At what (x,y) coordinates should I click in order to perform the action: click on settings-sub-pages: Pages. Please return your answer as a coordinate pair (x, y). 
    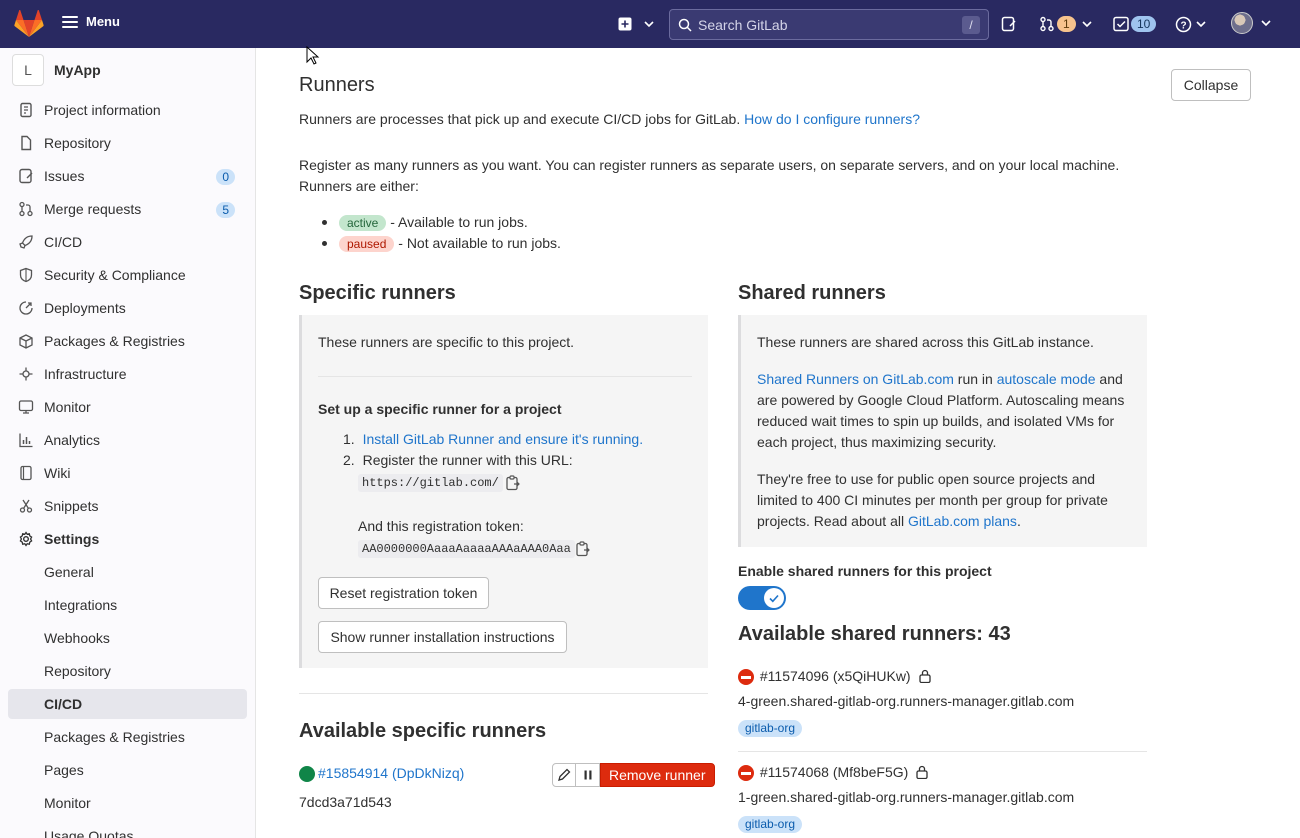
    Looking at the image, I should click on (127, 770).